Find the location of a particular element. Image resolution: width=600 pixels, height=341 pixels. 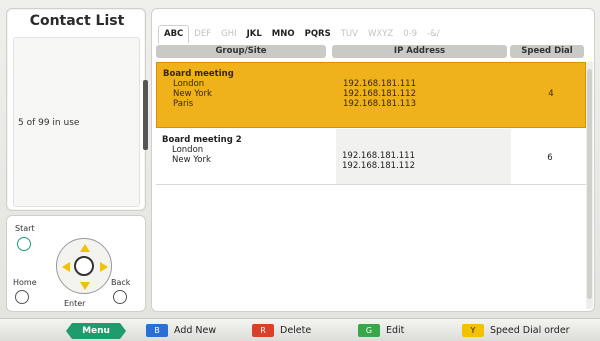

tab-tuv: TUV is located at coordinates (349, 34).